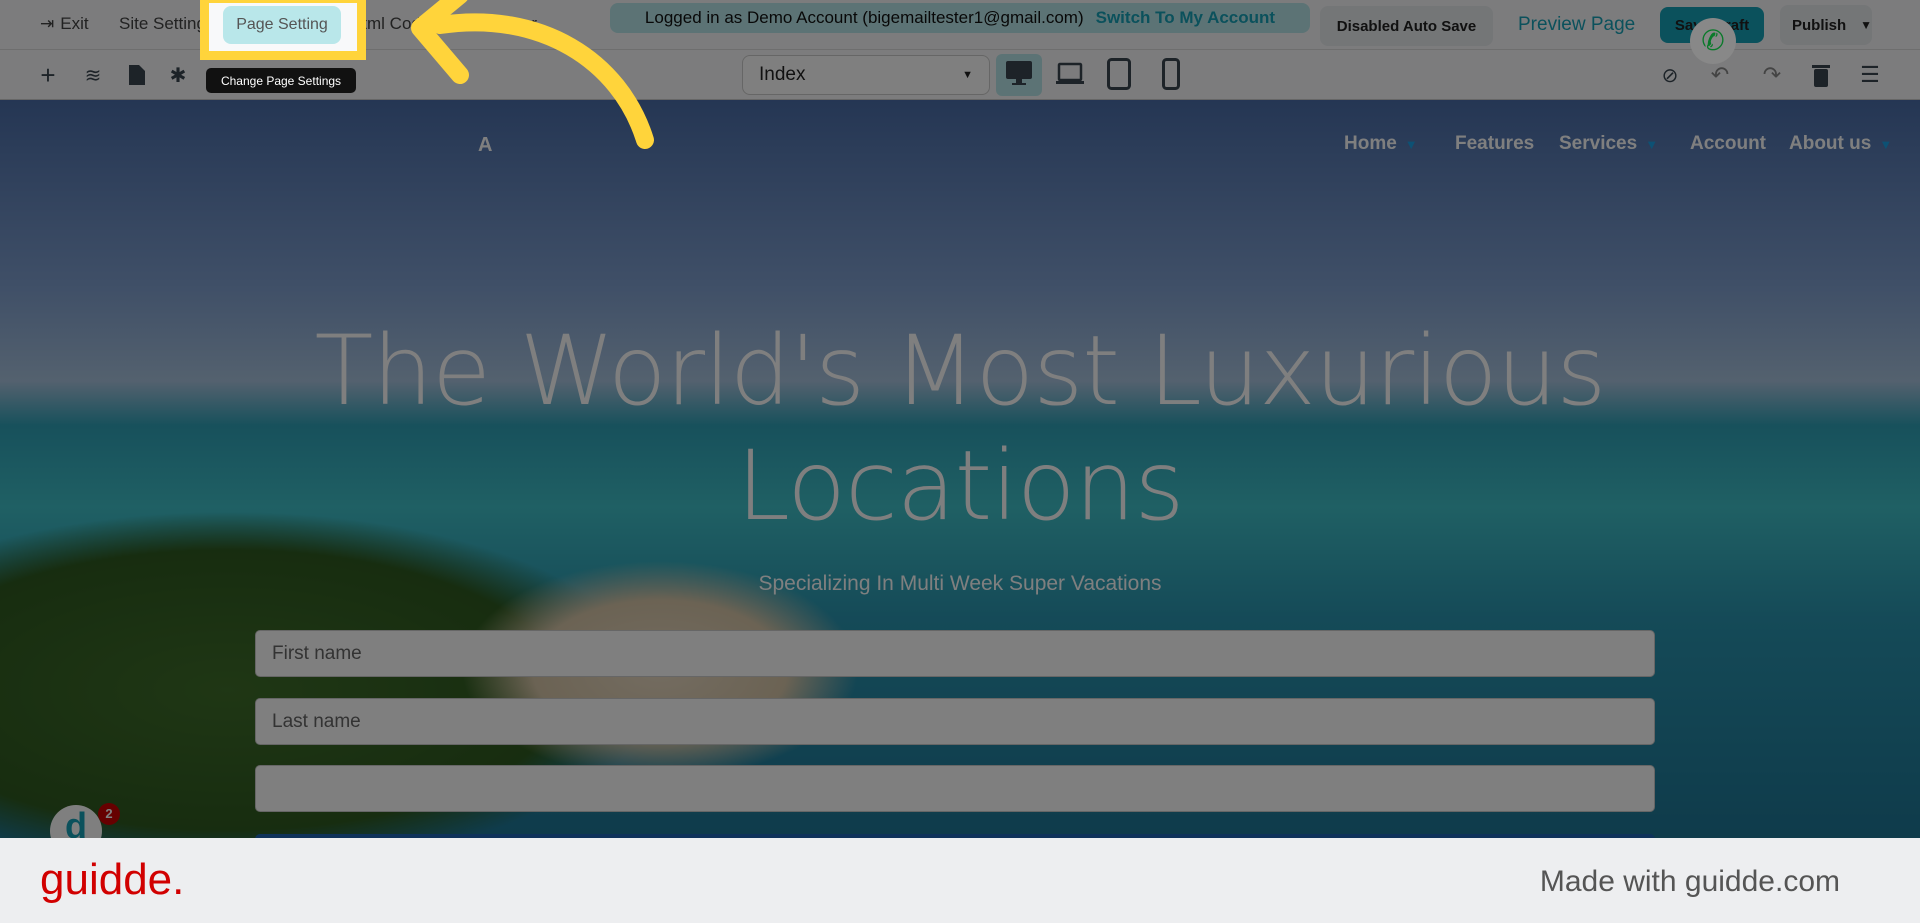 The height and width of the screenshot is (923, 1920). I want to click on nav-label: Home, so click(1370, 143).